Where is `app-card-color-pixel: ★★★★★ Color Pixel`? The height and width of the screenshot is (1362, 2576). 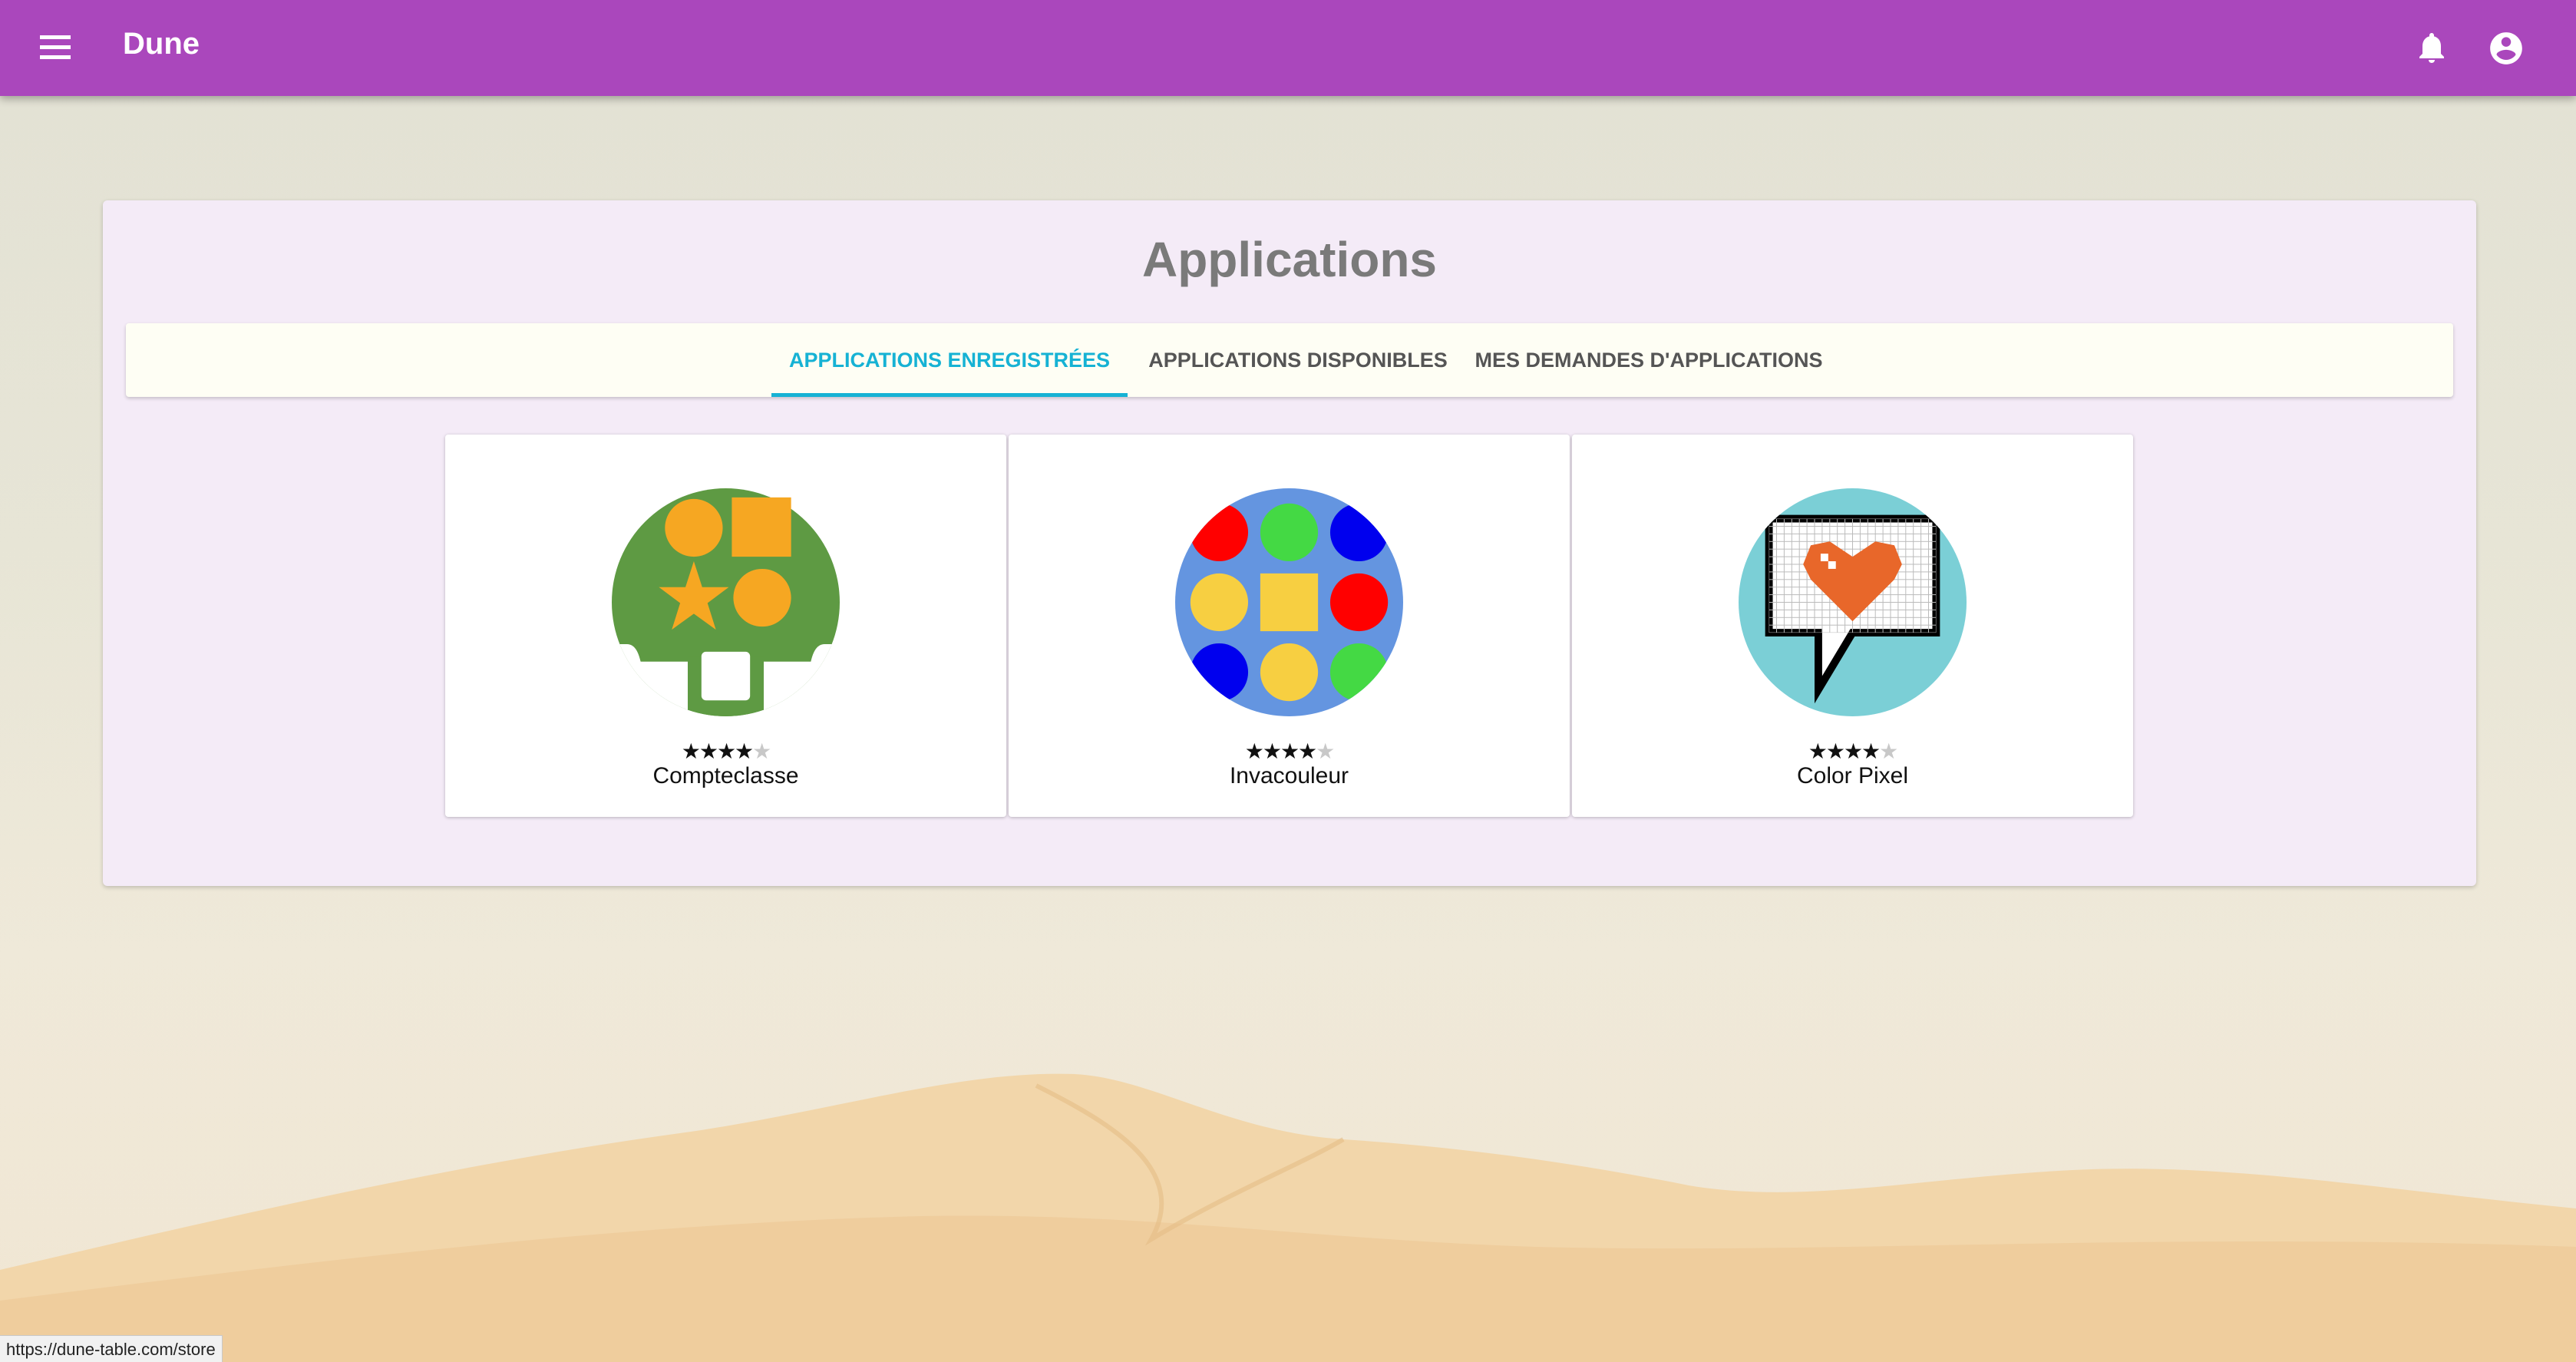 app-card-color-pixel: ★★★★★ Color Pixel is located at coordinates (1852, 626).